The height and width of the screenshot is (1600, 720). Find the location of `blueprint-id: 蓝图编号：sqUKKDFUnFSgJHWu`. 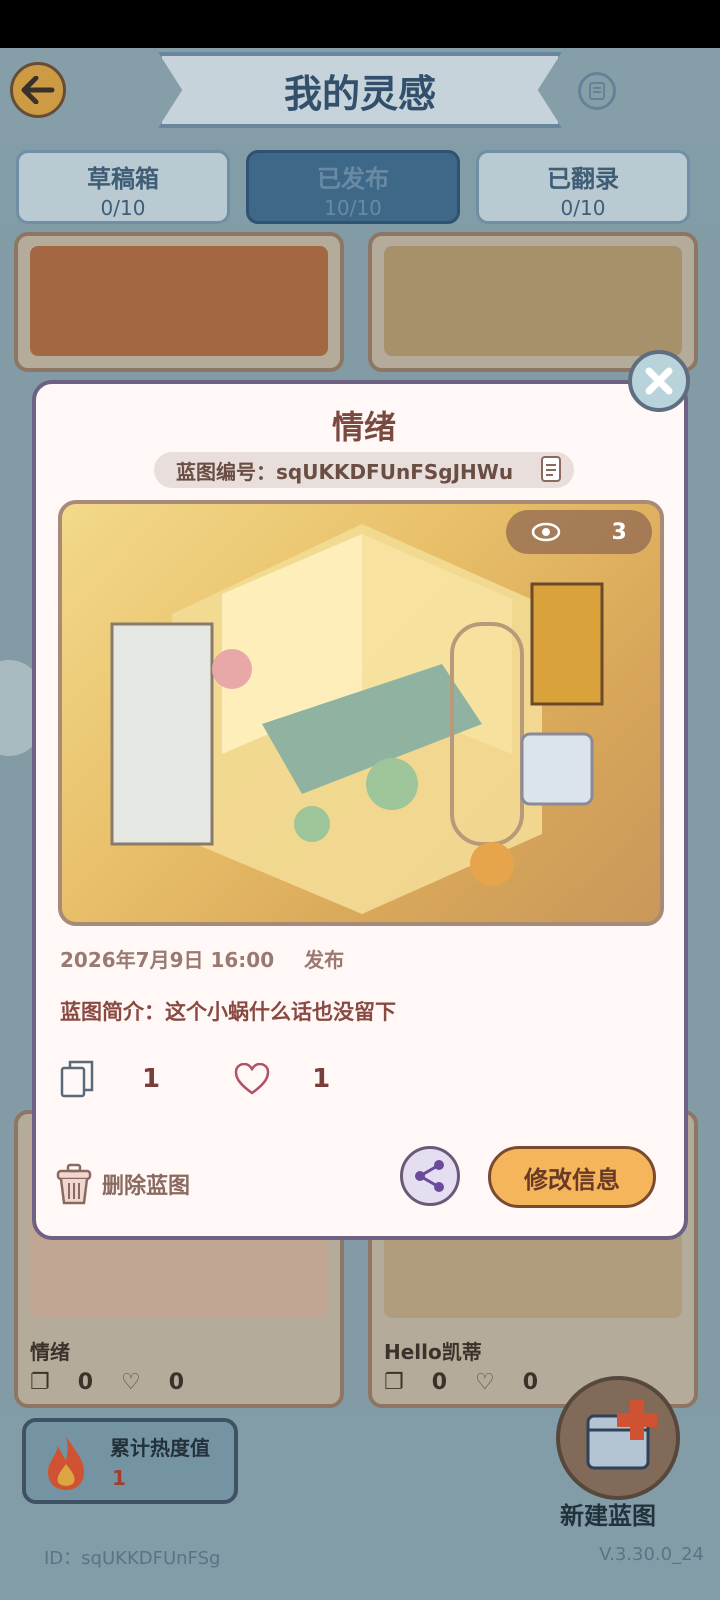

blueprint-id: 蓝图编号：sqUKKDFUnFSgJHWu is located at coordinates (364, 470).